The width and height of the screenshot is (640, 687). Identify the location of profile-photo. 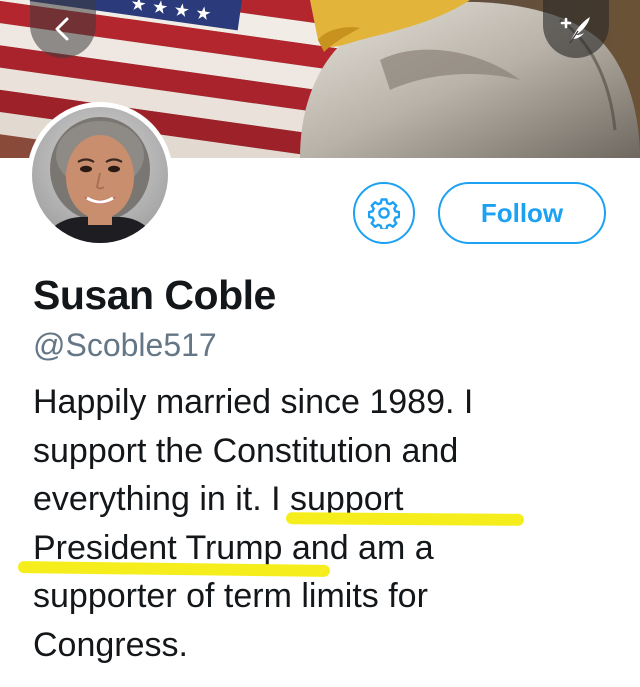
(100, 175).